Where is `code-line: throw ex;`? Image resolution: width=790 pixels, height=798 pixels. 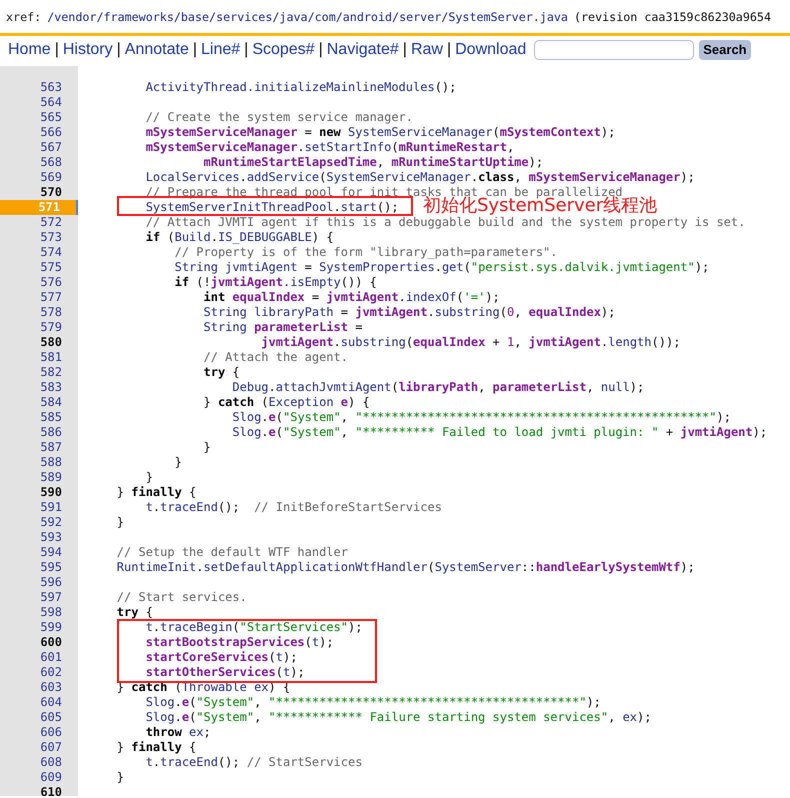 code-line: throw ex; is located at coordinates (177, 732).